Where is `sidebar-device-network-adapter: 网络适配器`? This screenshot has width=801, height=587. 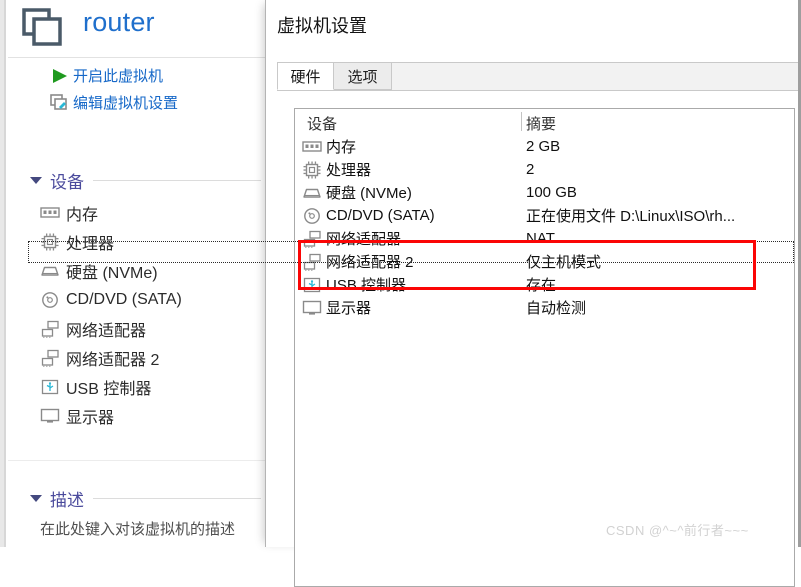 sidebar-device-network-adapter: 网络适配器 is located at coordinates (136, 328).